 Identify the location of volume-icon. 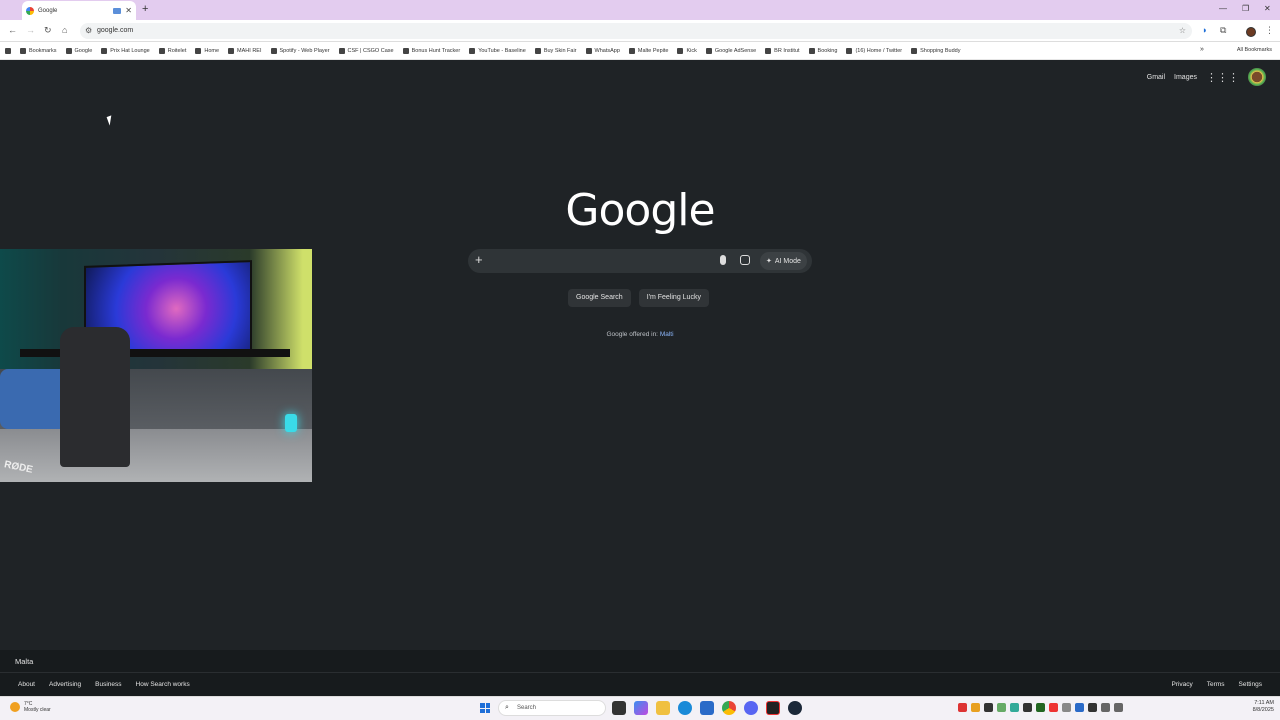
(1118, 707).